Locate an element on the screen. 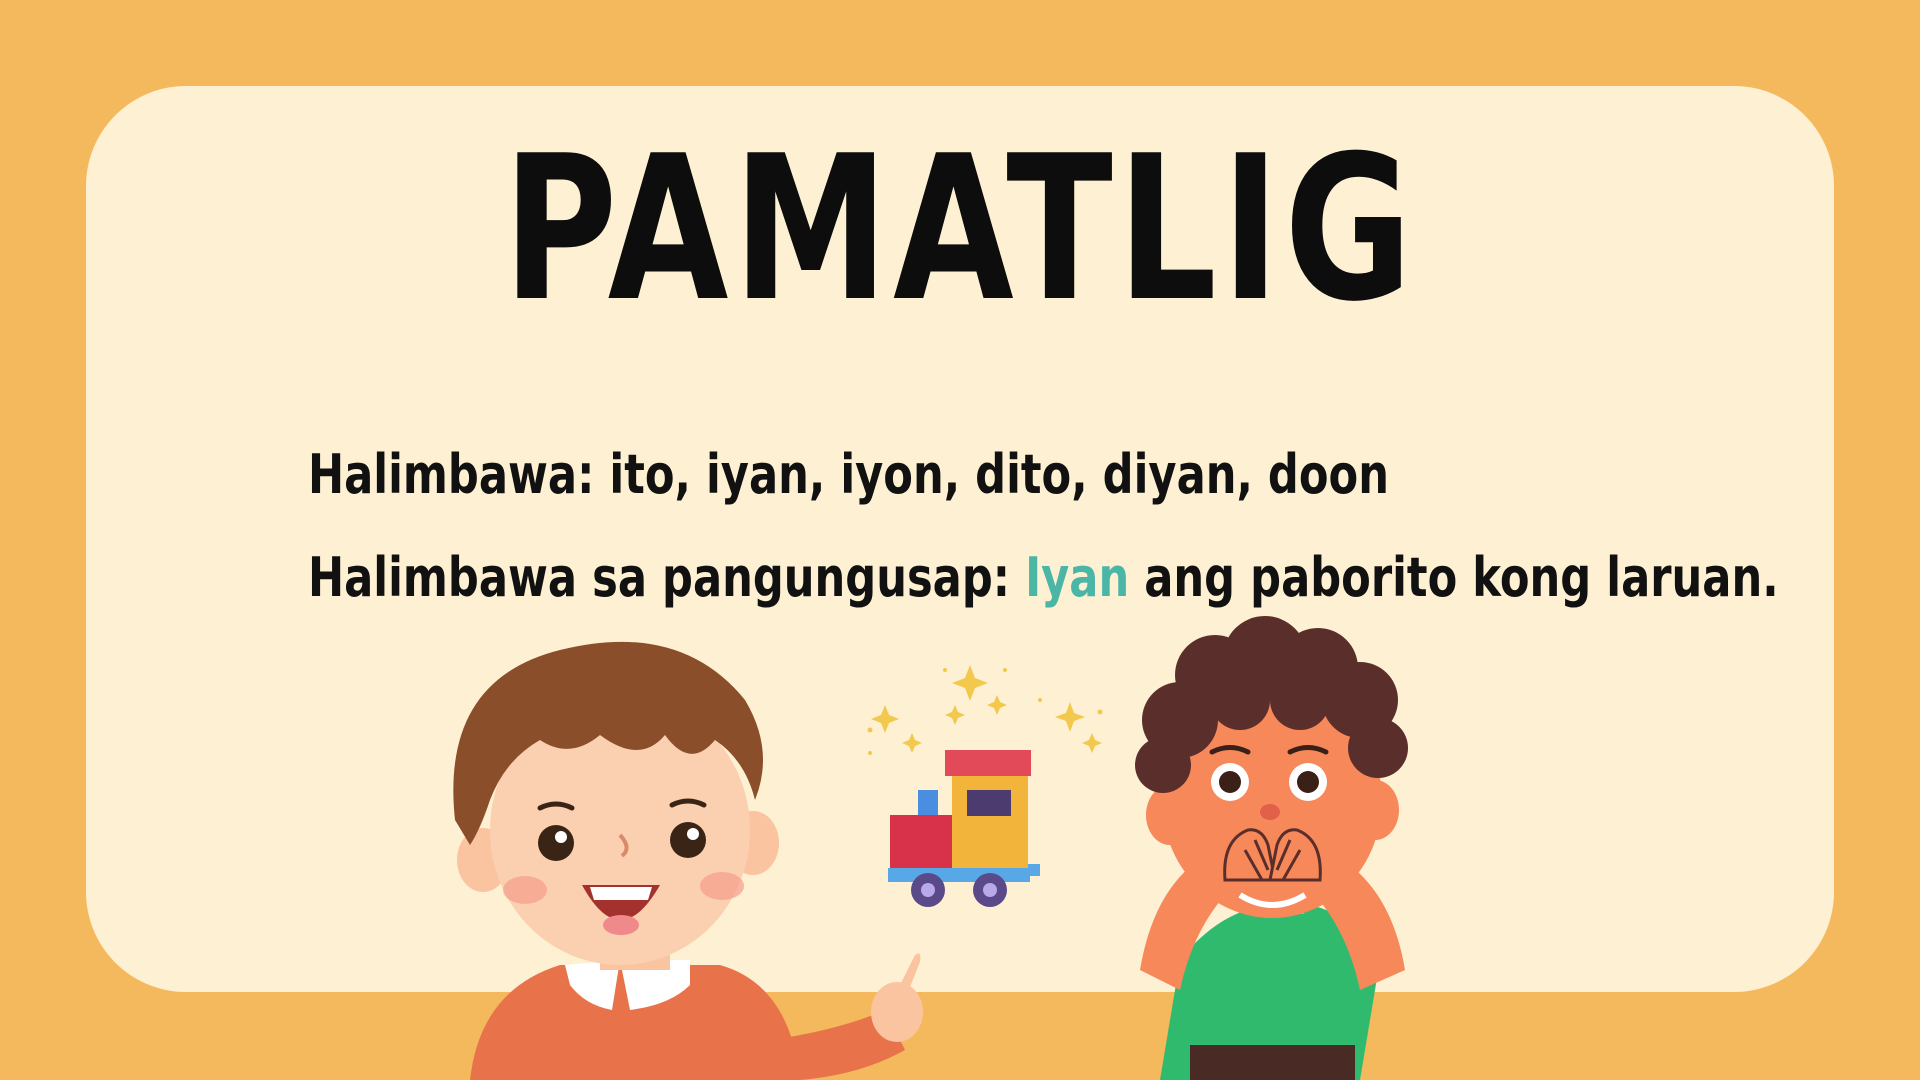 This screenshot has width=1920, height=1080. pointing-boy is located at coordinates (688, 860).